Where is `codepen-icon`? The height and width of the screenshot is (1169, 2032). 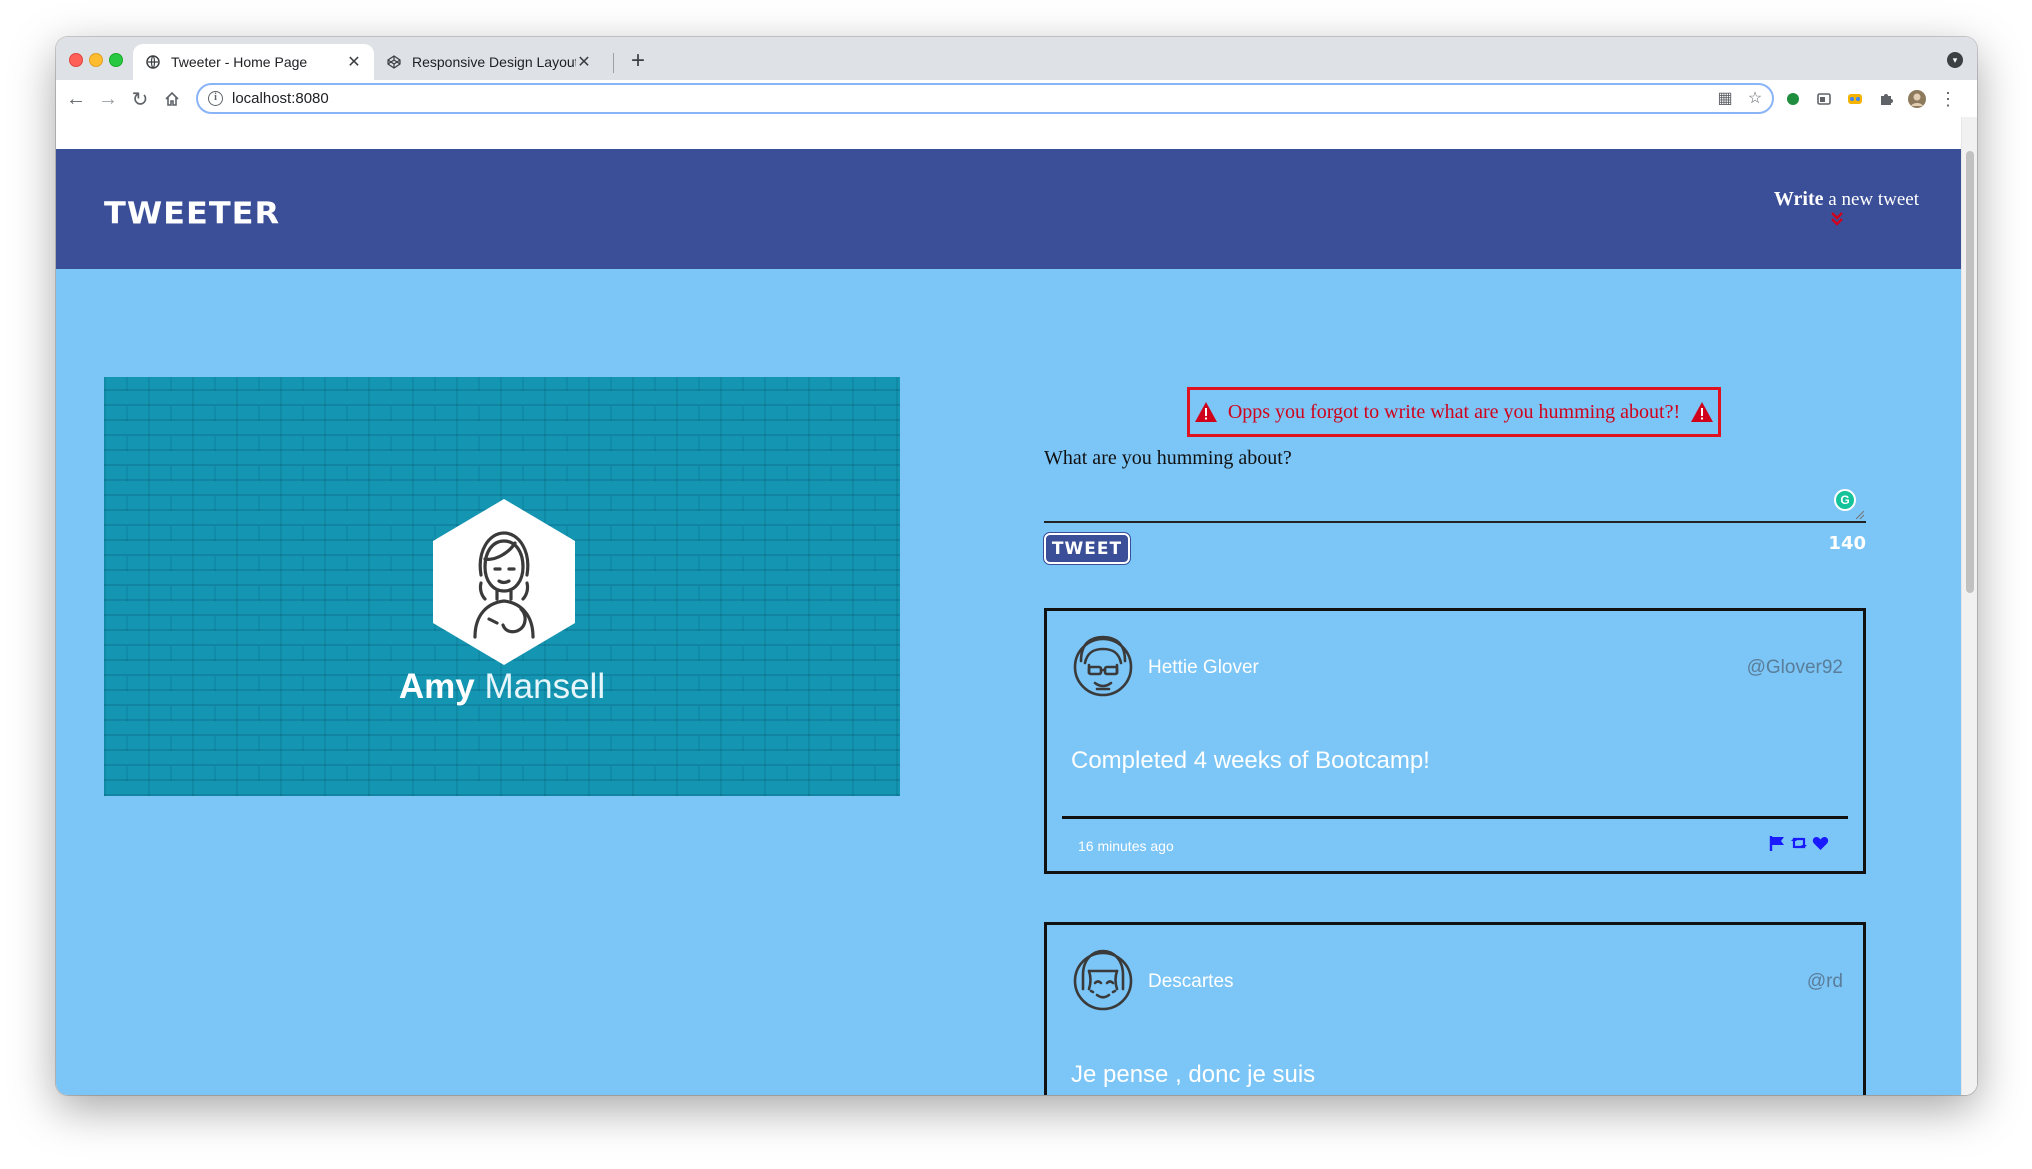 codepen-icon is located at coordinates (394, 62).